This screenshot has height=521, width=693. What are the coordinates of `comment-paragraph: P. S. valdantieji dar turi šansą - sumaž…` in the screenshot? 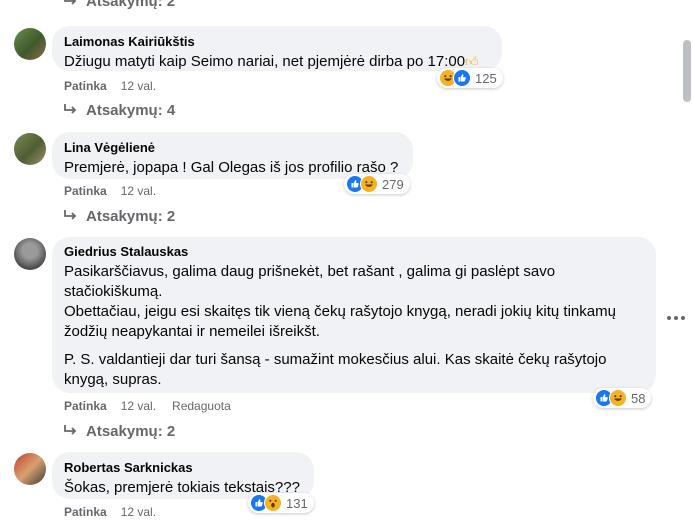 It's located at (335, 369).